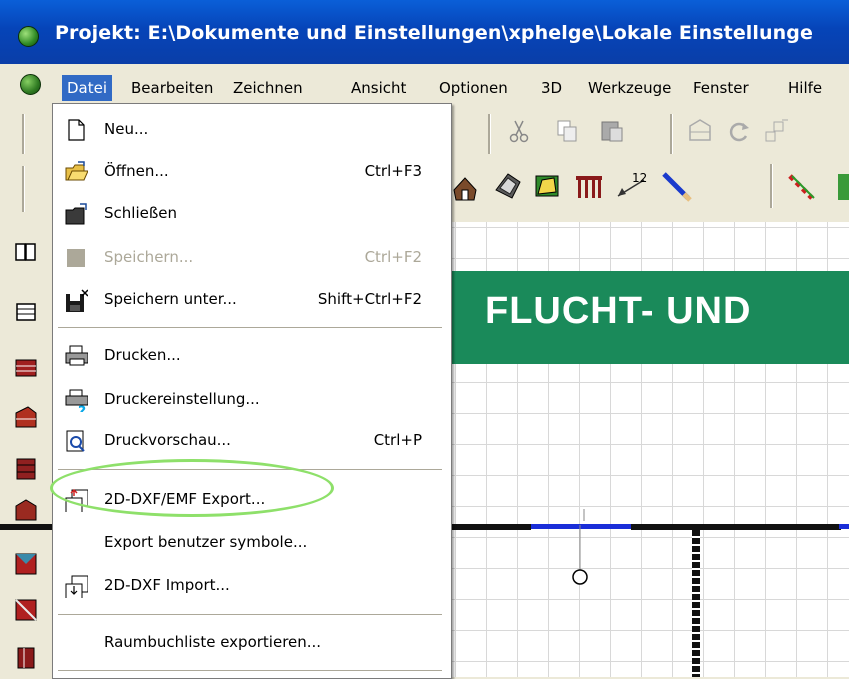 This screenshot has width=849, height=679. What do you see at coordinates (629, 88) in the screenshot?
I see `menu-werkzeuge: Werkzeuge` at bounding box center [629, 88].